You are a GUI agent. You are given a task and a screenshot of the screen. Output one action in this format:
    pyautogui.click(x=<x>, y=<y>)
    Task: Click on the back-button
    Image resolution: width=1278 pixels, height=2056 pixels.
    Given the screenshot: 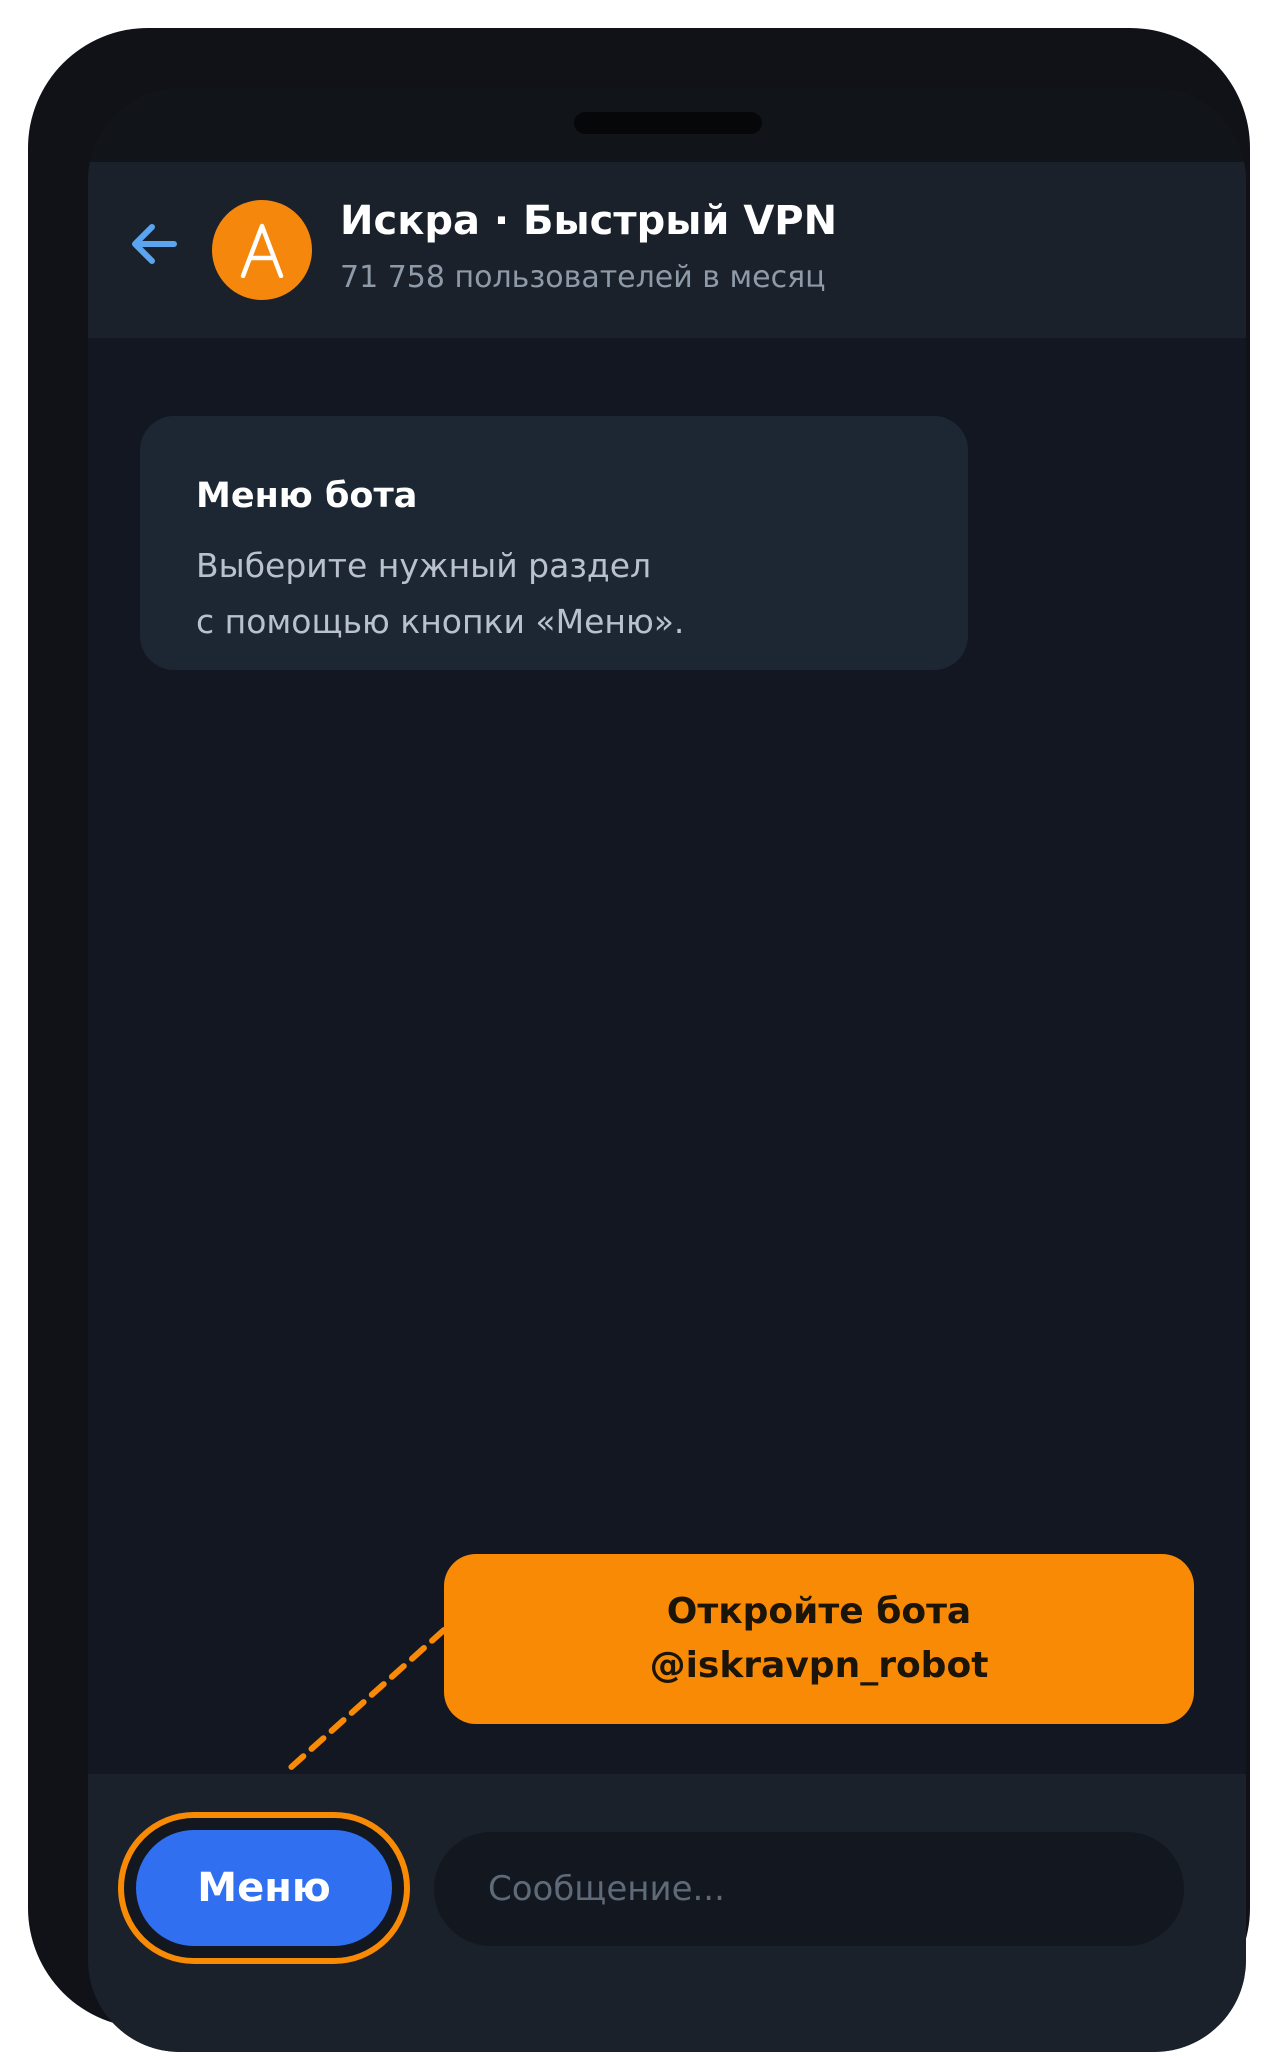 What is the action you would take?
    pyautogui.click(x=154, y=244)
    